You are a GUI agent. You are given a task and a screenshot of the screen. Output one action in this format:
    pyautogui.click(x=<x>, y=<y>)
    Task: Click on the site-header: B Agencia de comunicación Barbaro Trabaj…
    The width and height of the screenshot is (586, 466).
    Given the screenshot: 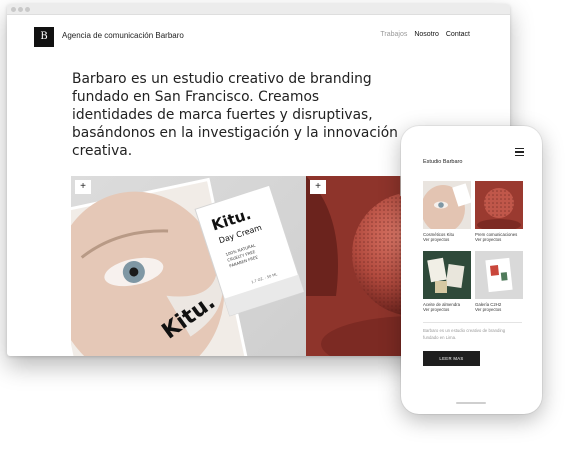 What is the action you would take?
    pyautogui.click(x=258, y=40)
    